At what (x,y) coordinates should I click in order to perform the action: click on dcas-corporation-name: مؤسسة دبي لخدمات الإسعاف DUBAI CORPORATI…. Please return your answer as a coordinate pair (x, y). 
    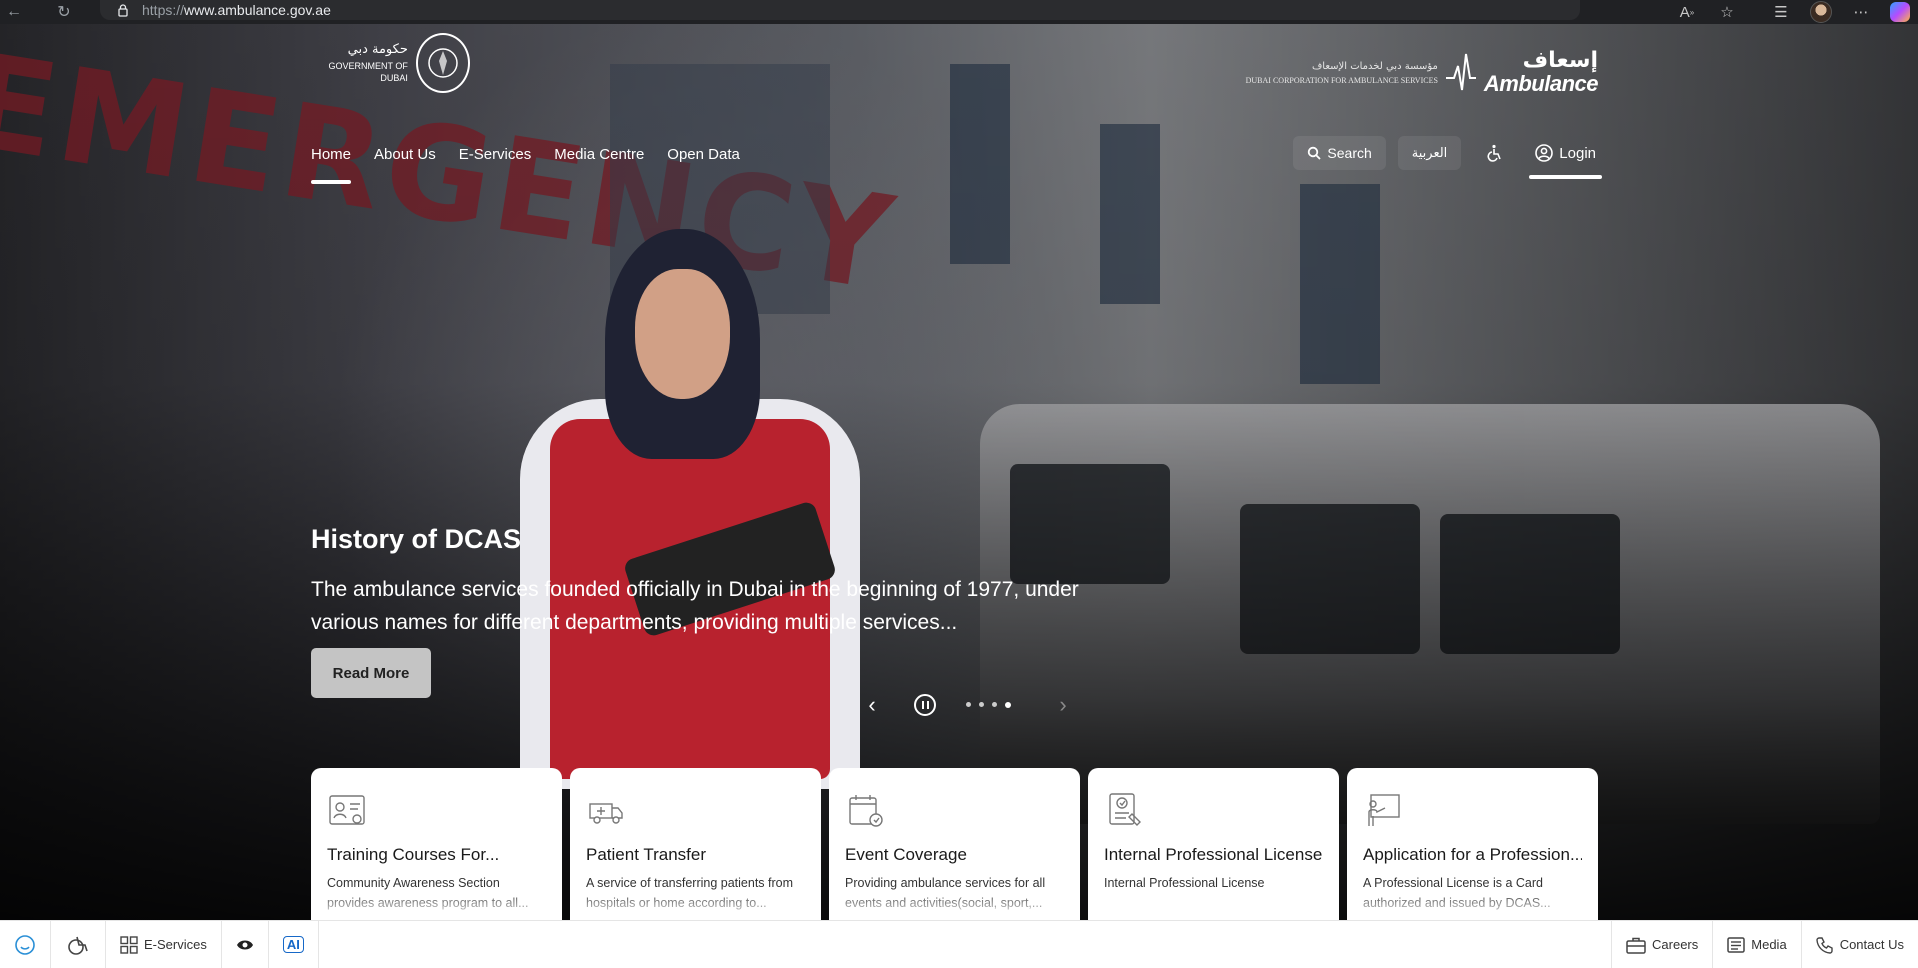
    Looking at the image, I should click on (1342, 73).